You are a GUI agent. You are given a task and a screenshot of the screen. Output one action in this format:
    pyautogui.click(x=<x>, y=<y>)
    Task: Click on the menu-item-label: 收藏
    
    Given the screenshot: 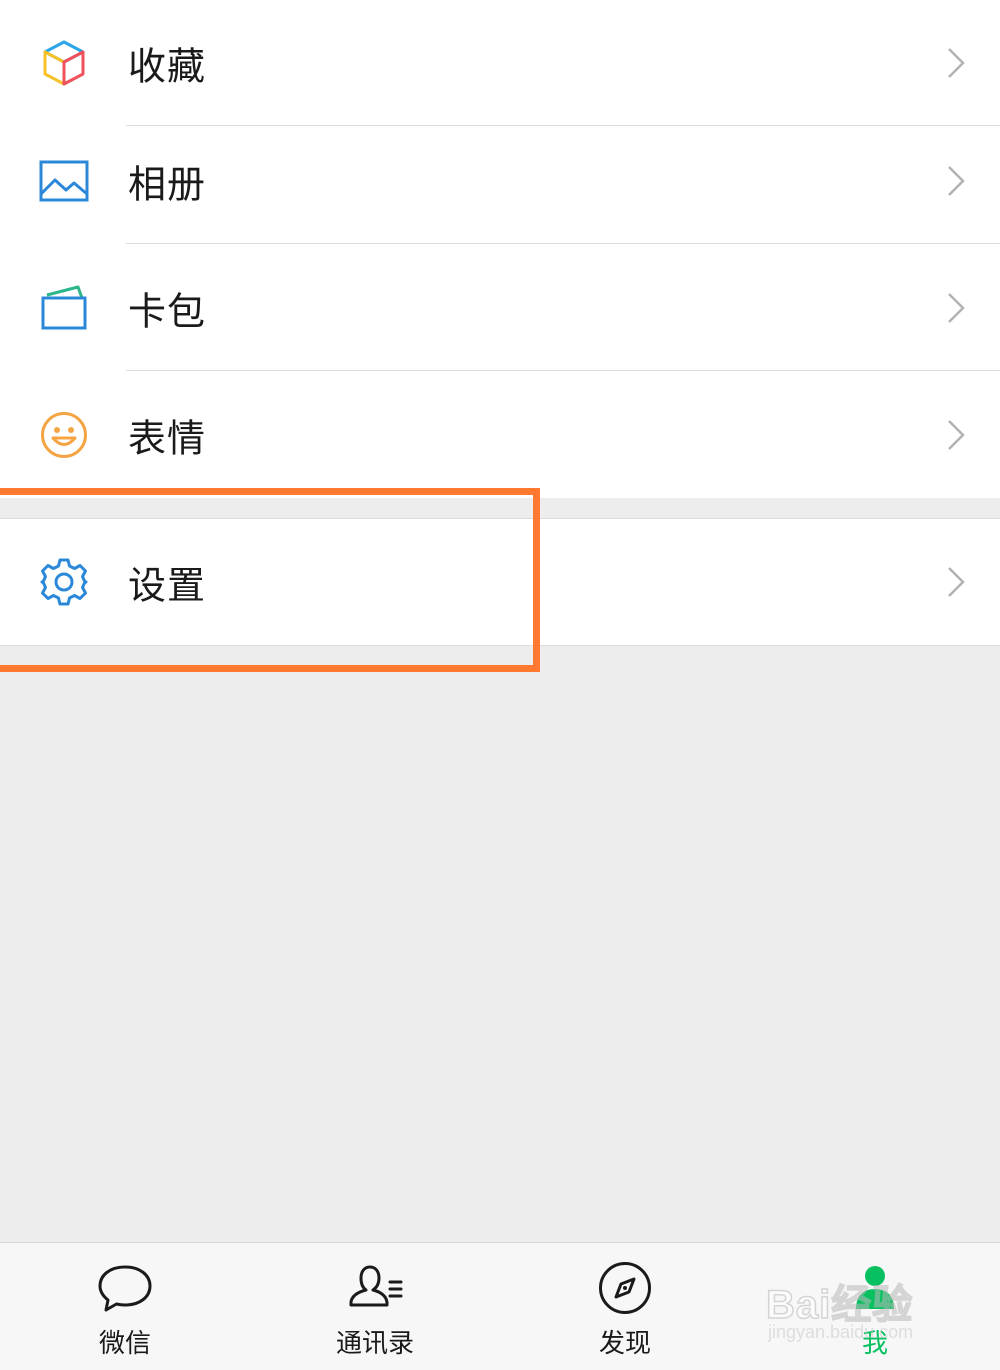 What is the action you would take?
    pyautogui.click(x=167, y=66)
    